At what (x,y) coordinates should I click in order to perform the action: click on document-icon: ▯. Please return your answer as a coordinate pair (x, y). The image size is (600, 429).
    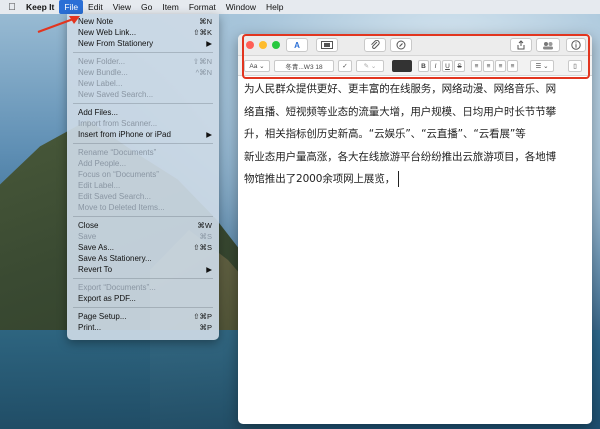
    Looking at the image, I should click on (575, 66).